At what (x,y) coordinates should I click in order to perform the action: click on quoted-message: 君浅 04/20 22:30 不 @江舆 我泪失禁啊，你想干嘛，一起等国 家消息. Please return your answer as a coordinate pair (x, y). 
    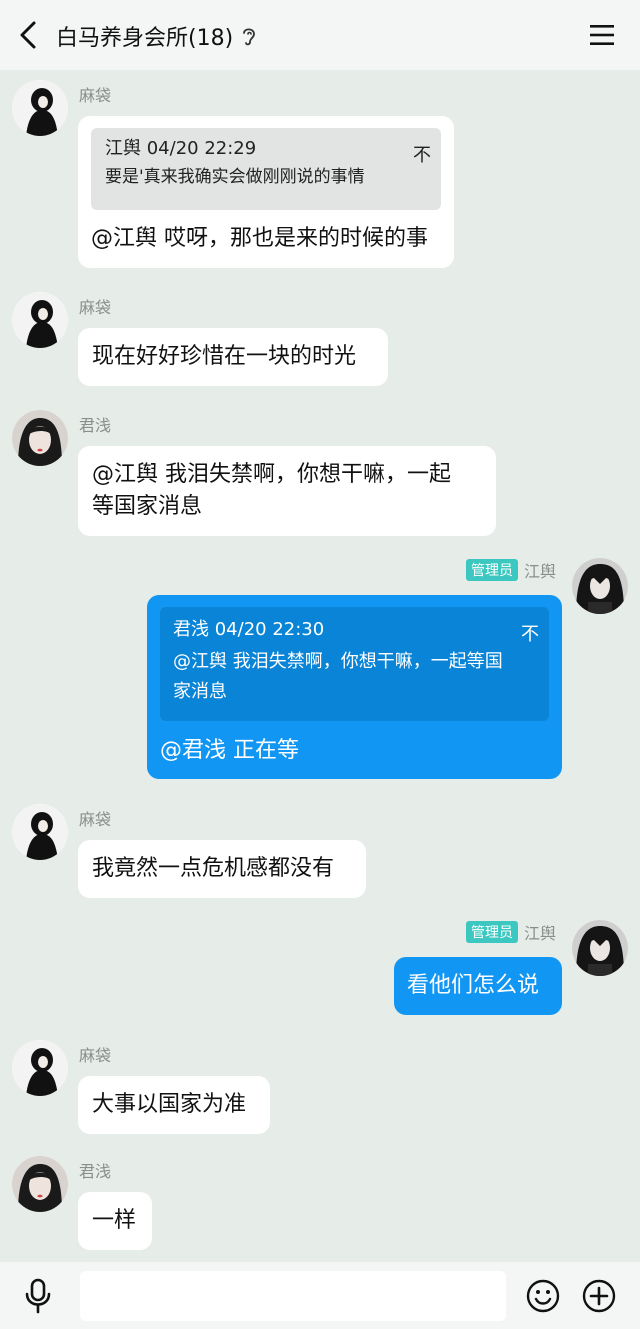
    Looking at the image, I should click on (354, 664).